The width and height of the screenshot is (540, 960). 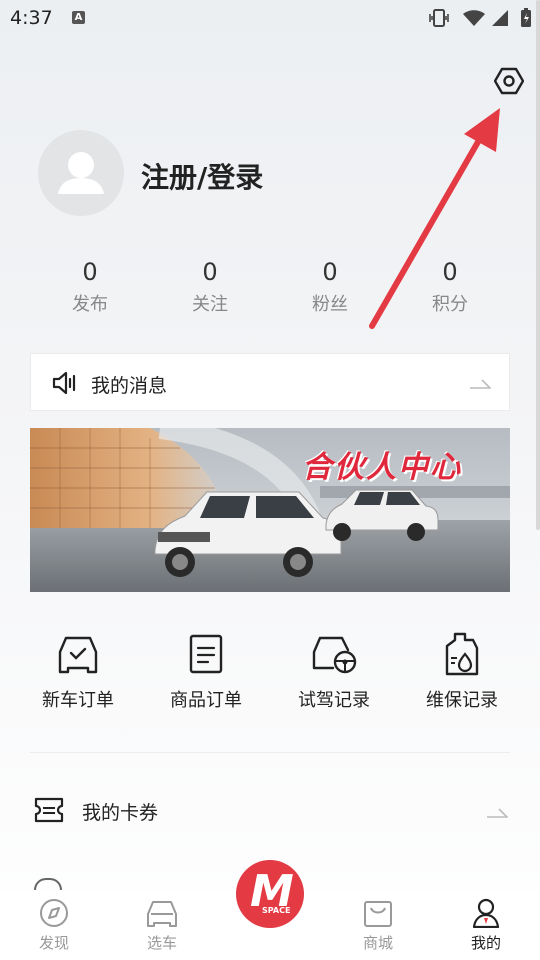 What do you see at coordinates (210, 288) in the screenshot?
I see `stat-following: 0 关注` at bounding box center [210, 288].